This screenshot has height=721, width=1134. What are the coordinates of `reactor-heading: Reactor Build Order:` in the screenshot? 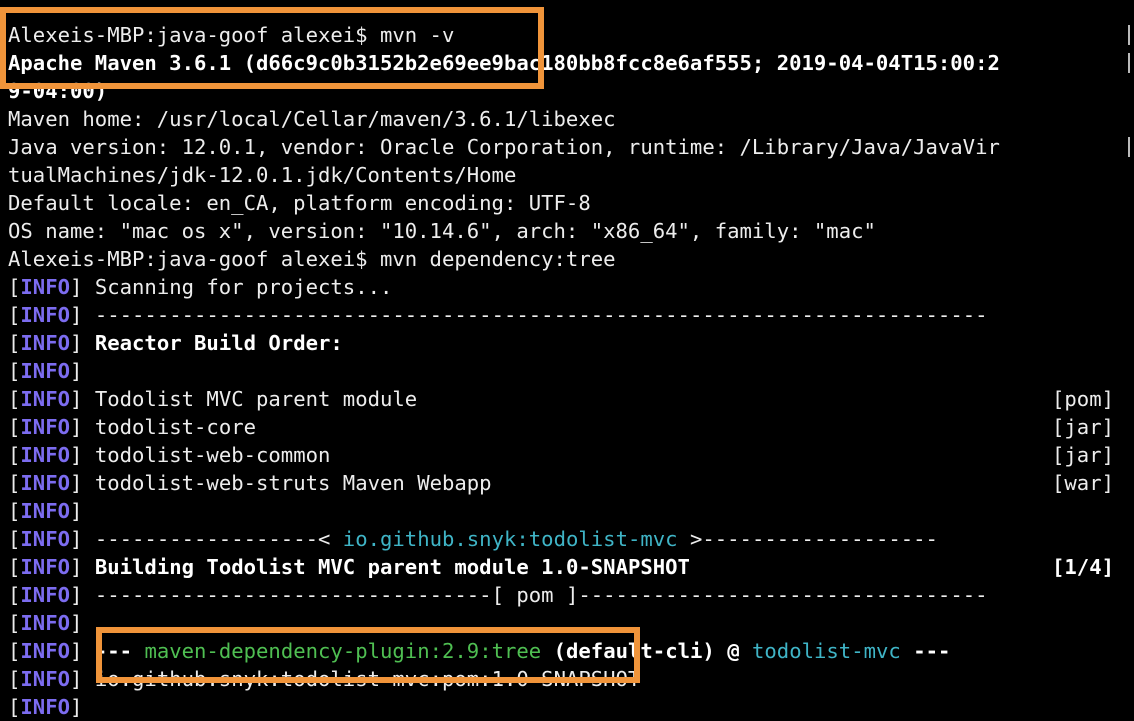 It's located at (218, 343).